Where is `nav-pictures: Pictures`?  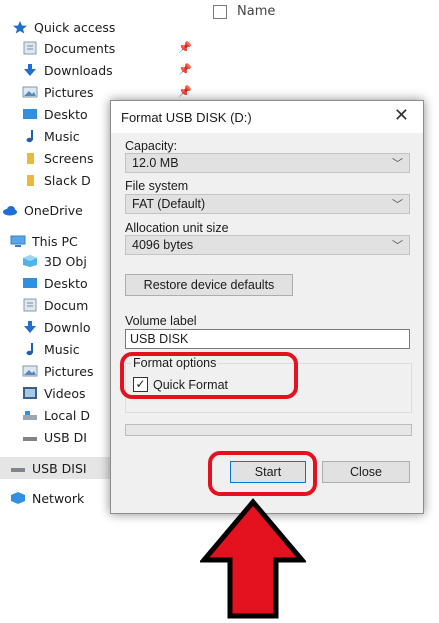
nav-pictures: Pictures is located at coordinates (58, 92).